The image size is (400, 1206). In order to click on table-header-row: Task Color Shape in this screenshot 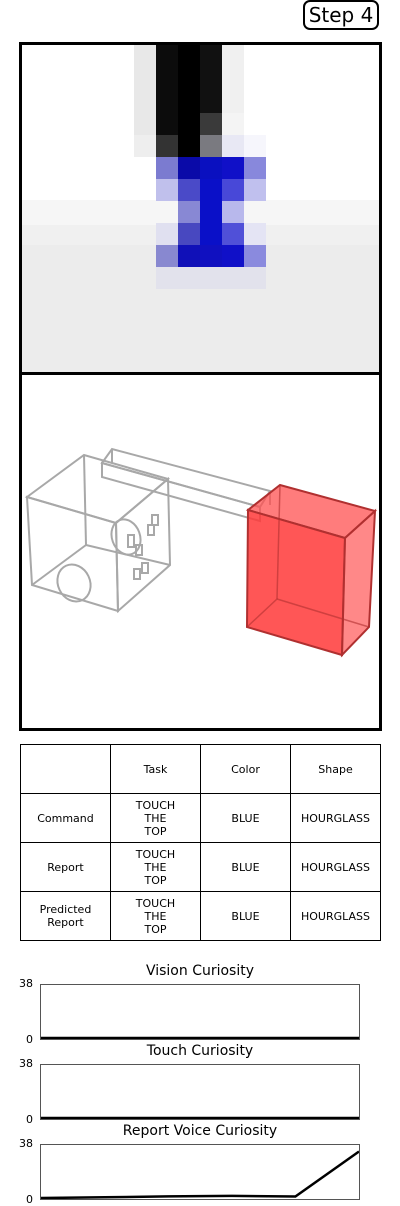, I will do `click(200, 769)`.